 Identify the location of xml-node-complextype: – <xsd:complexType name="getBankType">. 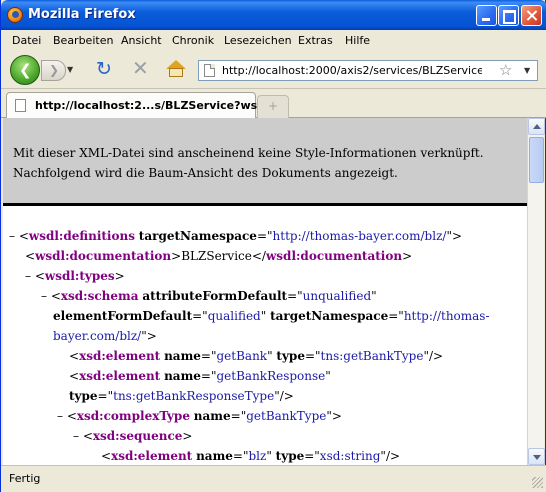
(199, 416).